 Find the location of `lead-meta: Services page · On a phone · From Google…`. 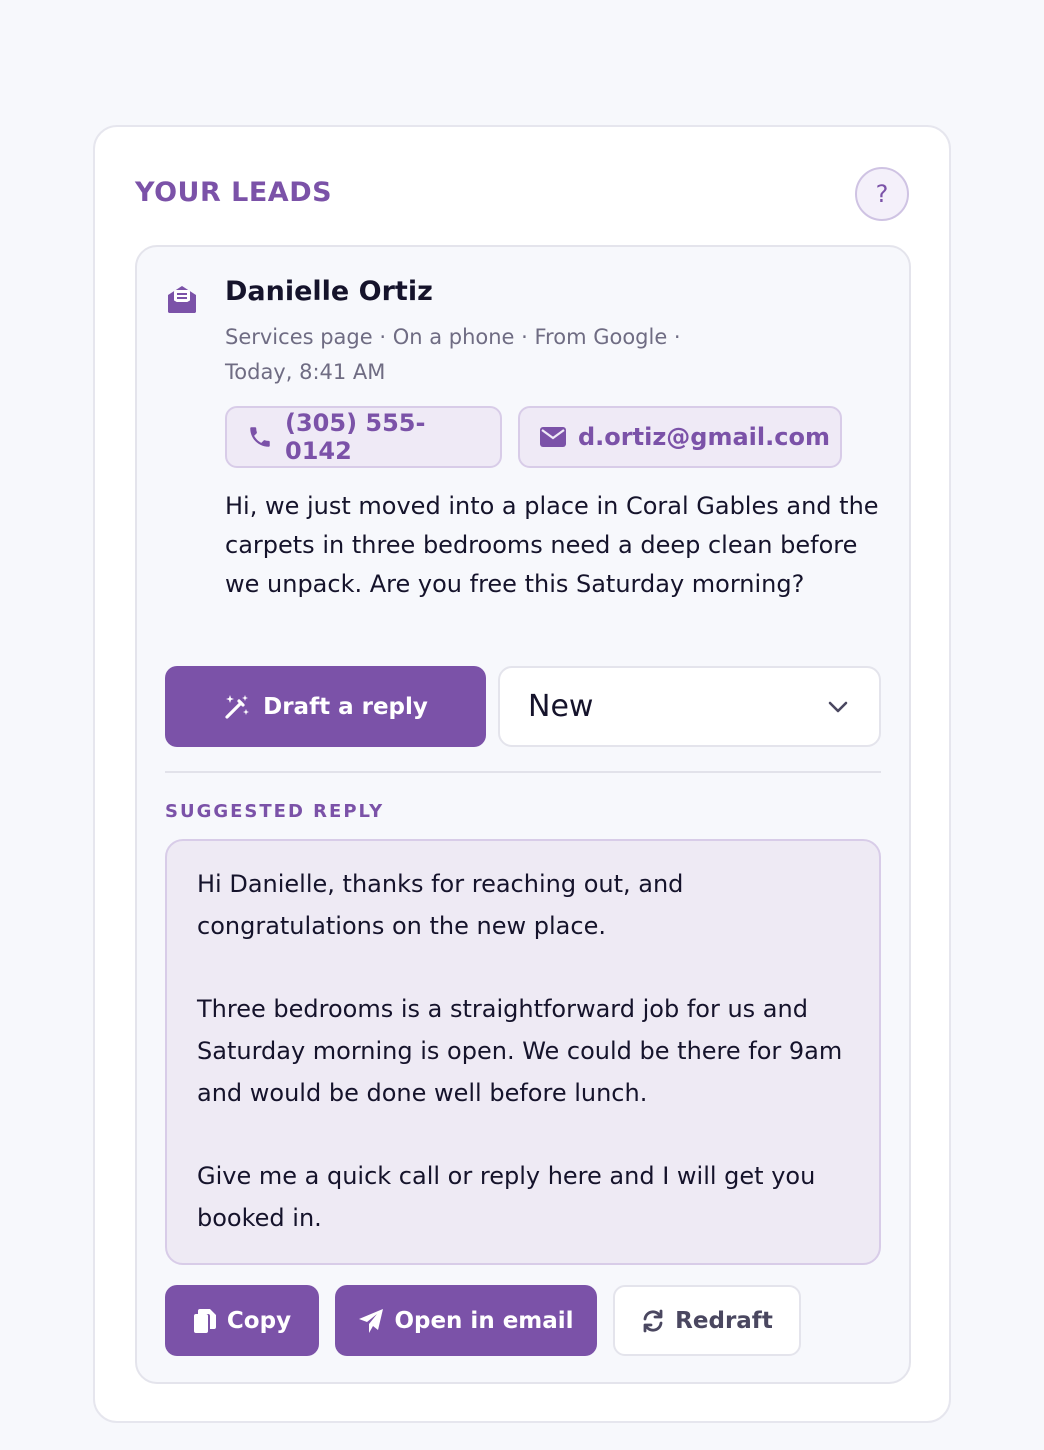

lead-meta: Services page · On a phone · From Google… is located at coordinates (495, 355).